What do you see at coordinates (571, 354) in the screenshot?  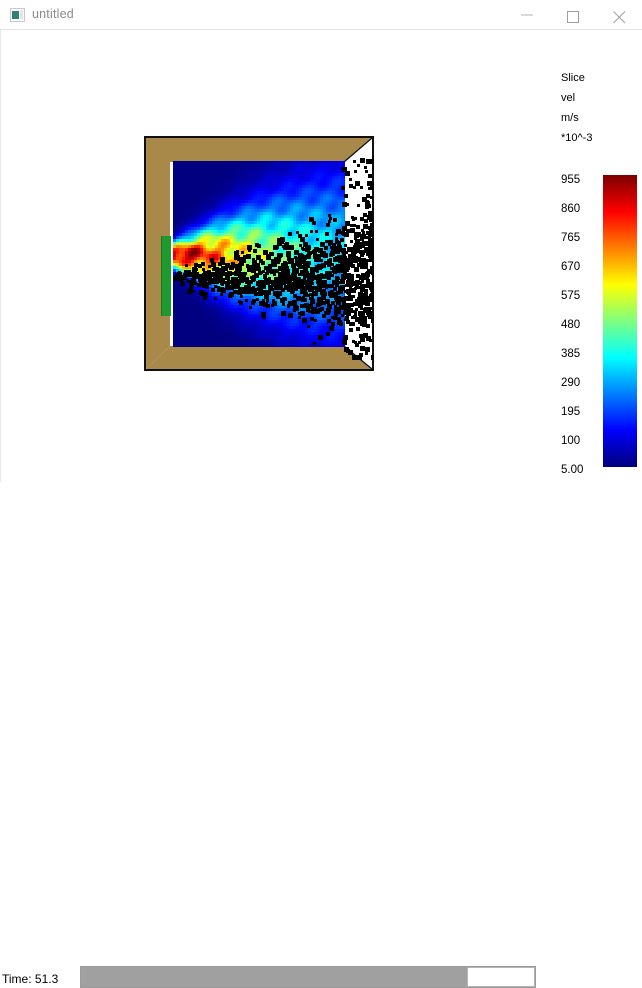 I see `colorbar-tick: 385` at bounding box center [571, 354].